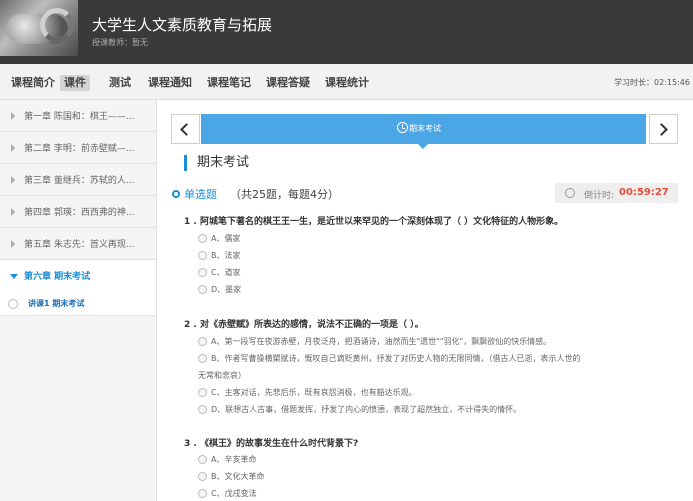 This screenshot has height=501, width=693. Describe the element at coordinates (226, 255) in the screenshot. I see `option-label: B、法家` at that location.